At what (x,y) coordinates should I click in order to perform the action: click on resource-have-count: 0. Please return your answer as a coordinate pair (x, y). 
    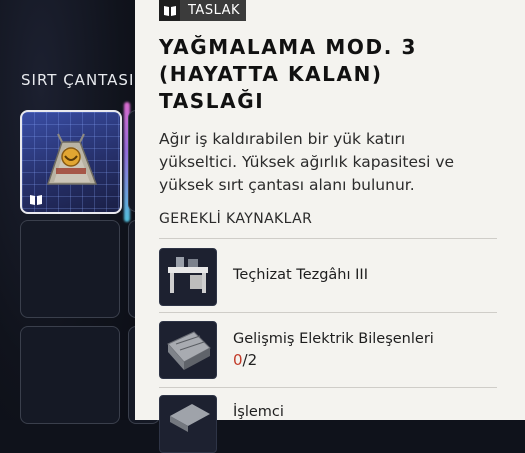
    Looking at the image, I should click on (238, 360).